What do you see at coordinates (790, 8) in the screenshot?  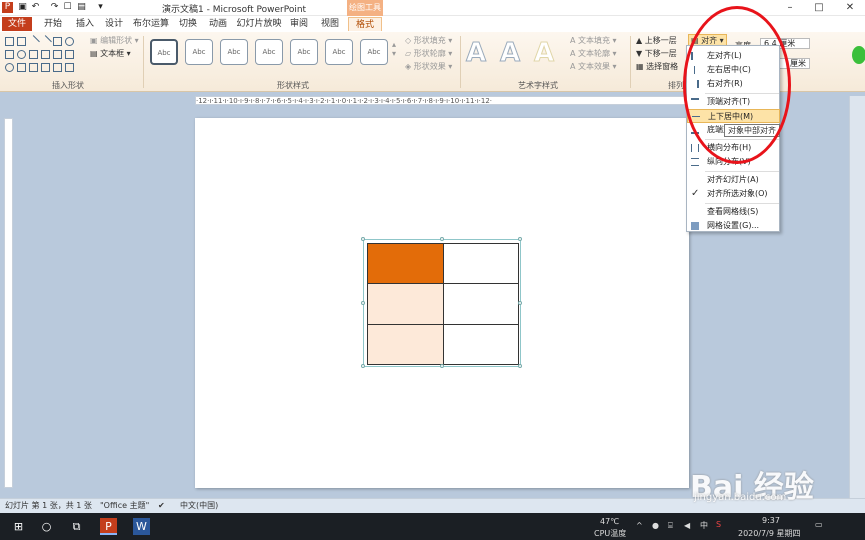 I see `minimize-icon: –` at bounding box center [790, 8].